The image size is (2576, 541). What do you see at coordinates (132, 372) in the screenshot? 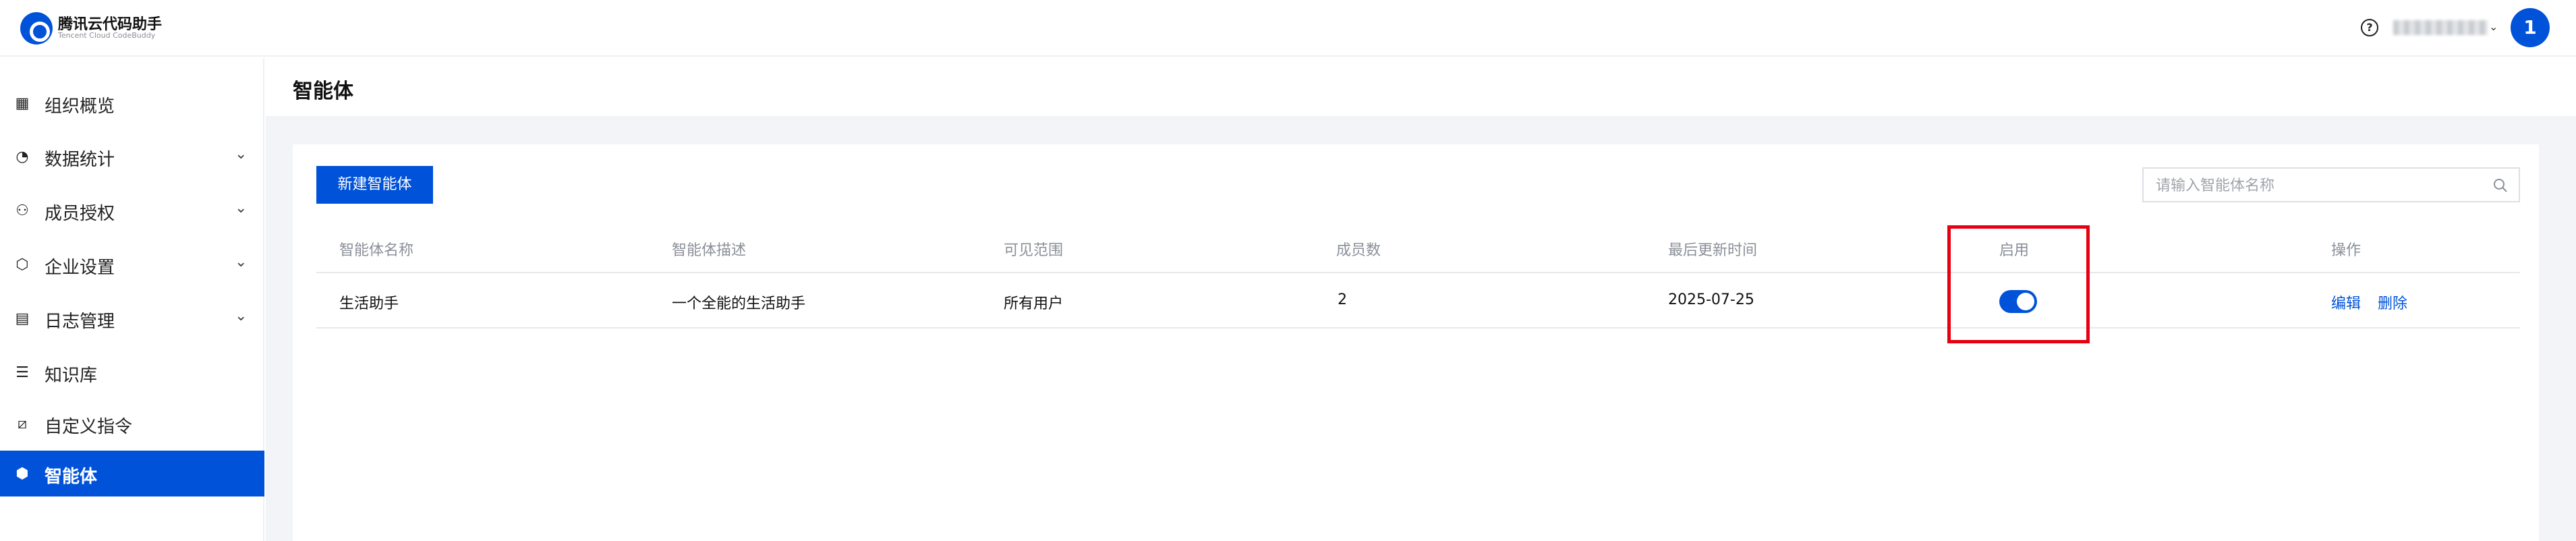
I see `sidebar-item-knowledge-base: ☰ 知识库` at bounding box center [132, 372].